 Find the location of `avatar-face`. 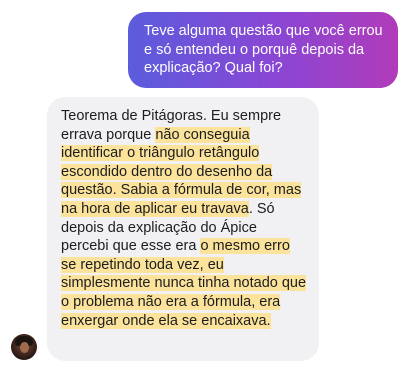

avatar-face is located at coordinates (24, 347).